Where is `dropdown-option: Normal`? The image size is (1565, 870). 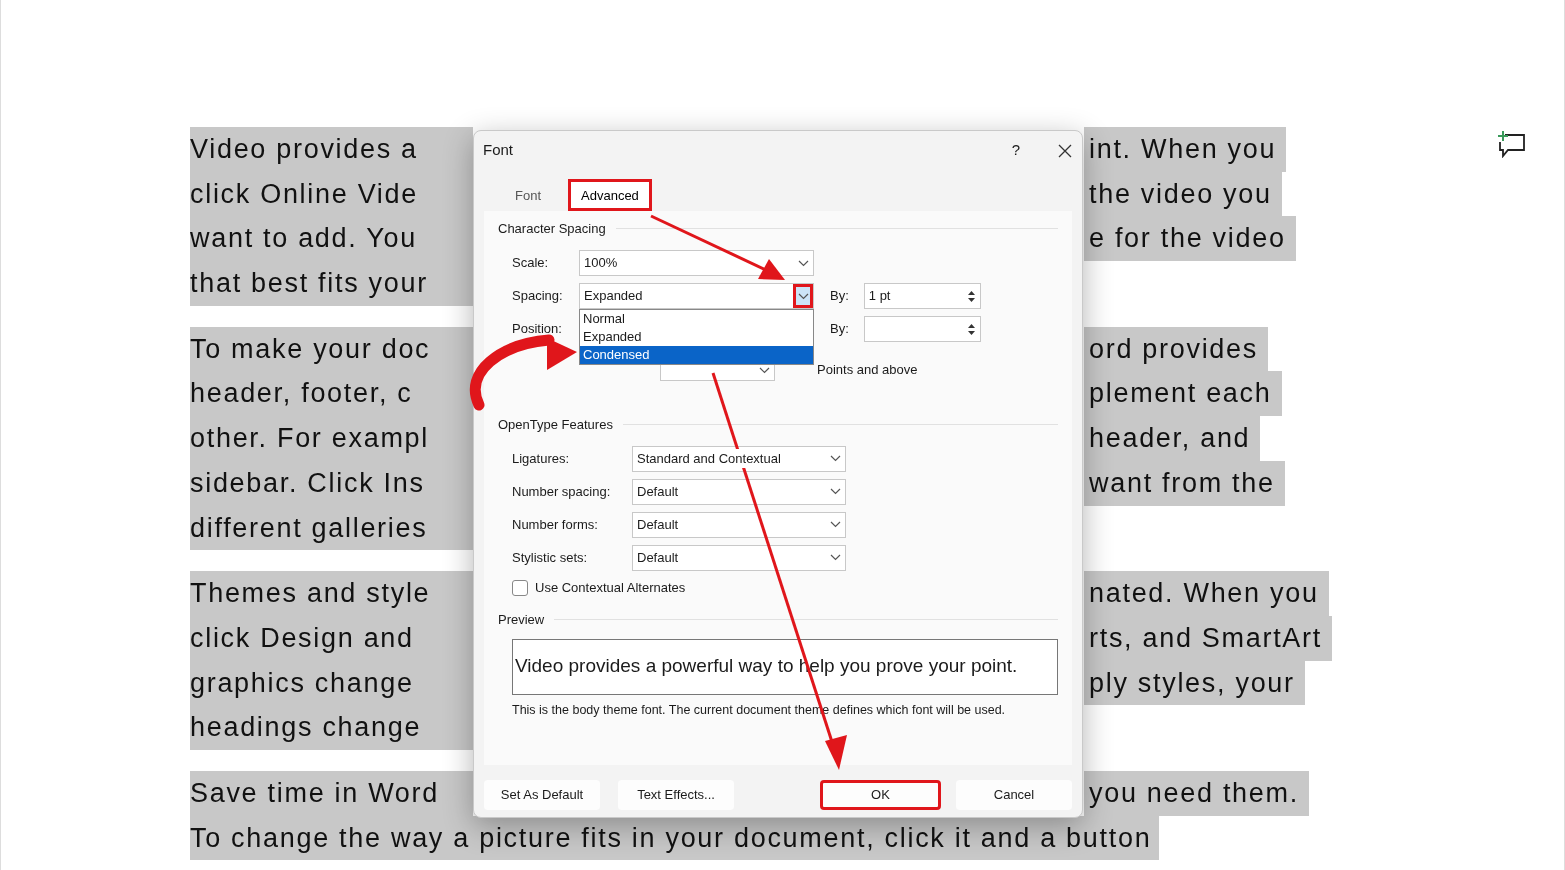 dropdown-option: Normal is located at coordinates (696, 319).